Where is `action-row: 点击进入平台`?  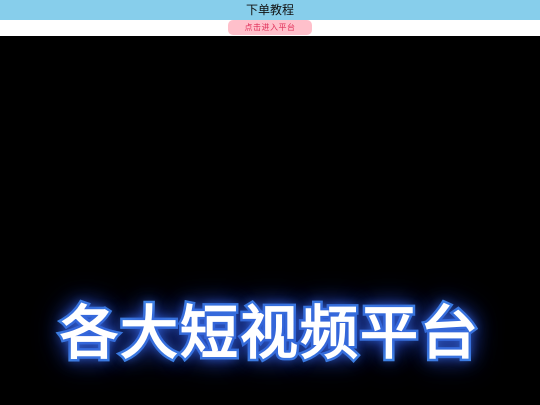 action-row: 点击进入平台 is located at coordinates (270, 28).